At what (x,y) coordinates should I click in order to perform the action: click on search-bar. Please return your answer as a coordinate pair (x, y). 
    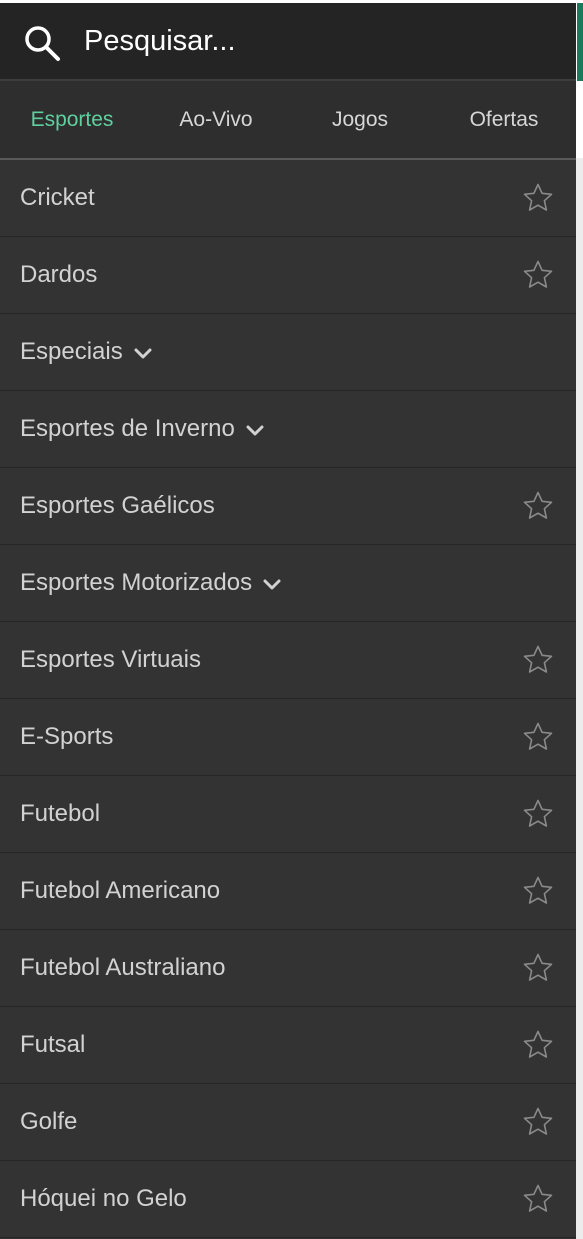
    Looking at the image, I should click on (288, 41).